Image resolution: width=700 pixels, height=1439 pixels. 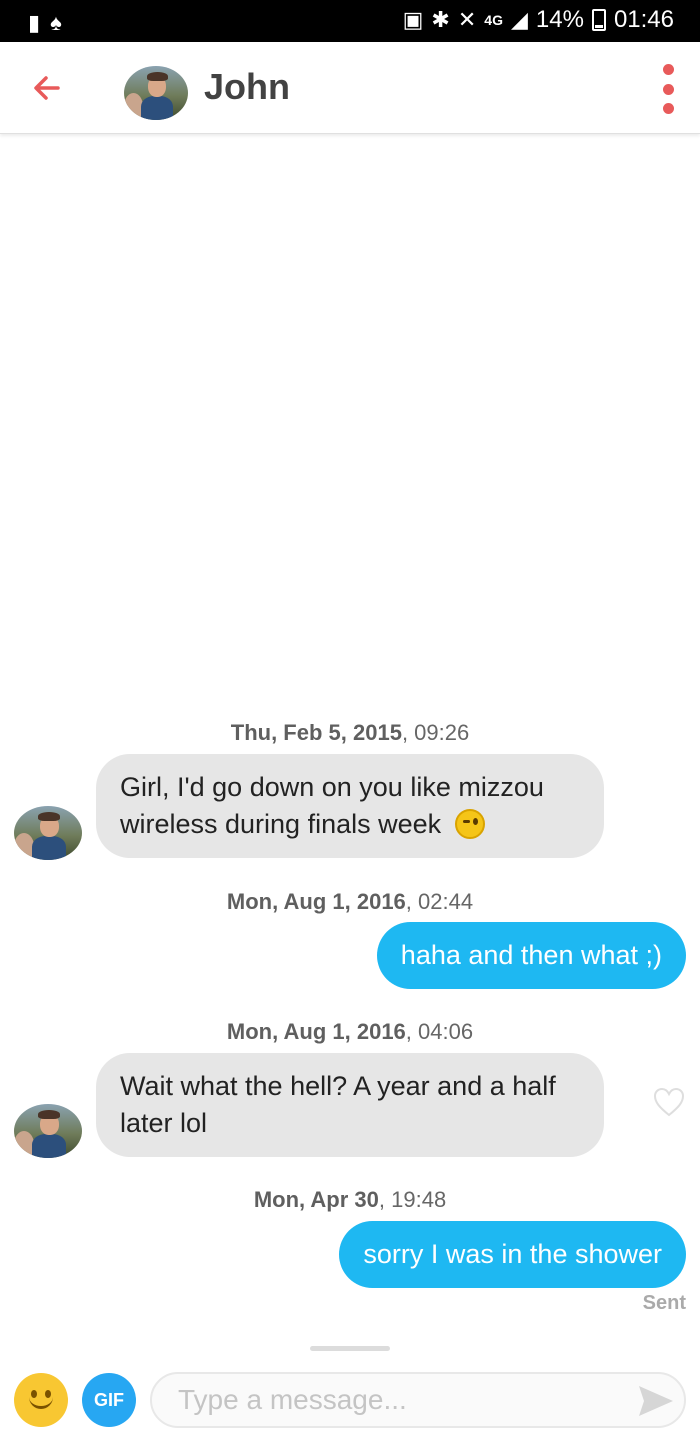 I want to click on message-text: sorry I was in the shower, so click(x=512, y=1254).